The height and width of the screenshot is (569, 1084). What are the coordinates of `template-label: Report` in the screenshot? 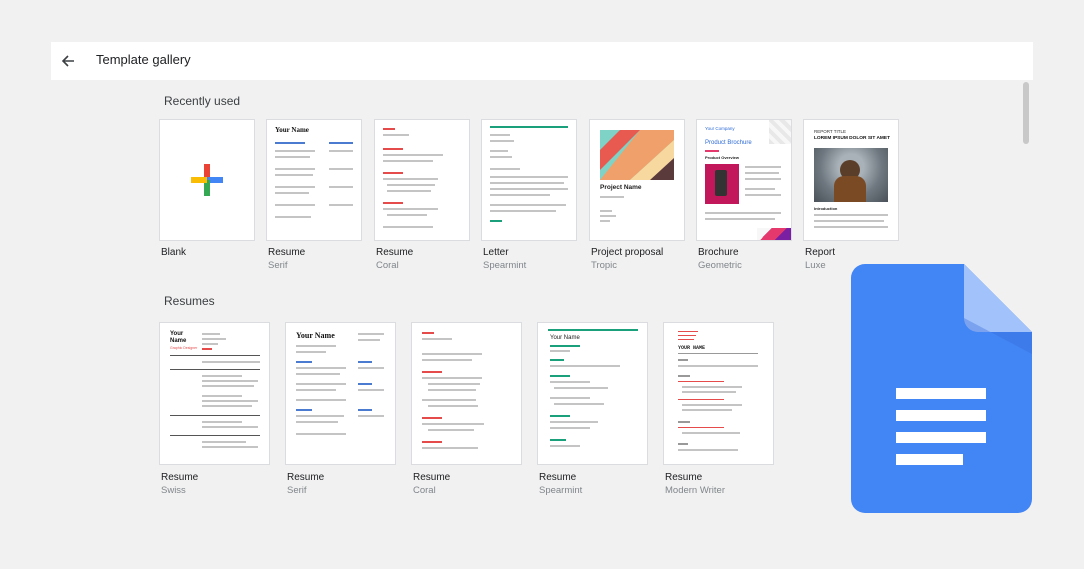 It's located at (820, 252).